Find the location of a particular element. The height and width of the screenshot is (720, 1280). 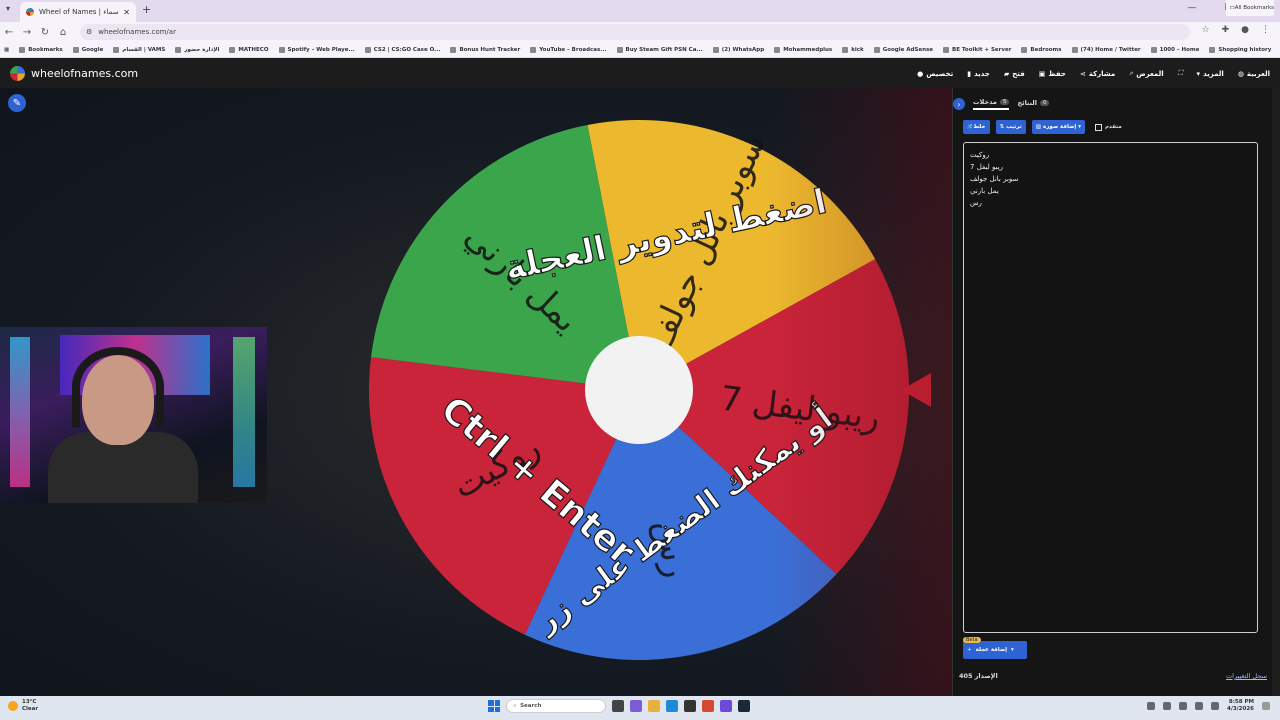

bookmark-item: 1000 – Home is located at coordinates (1175, 49).